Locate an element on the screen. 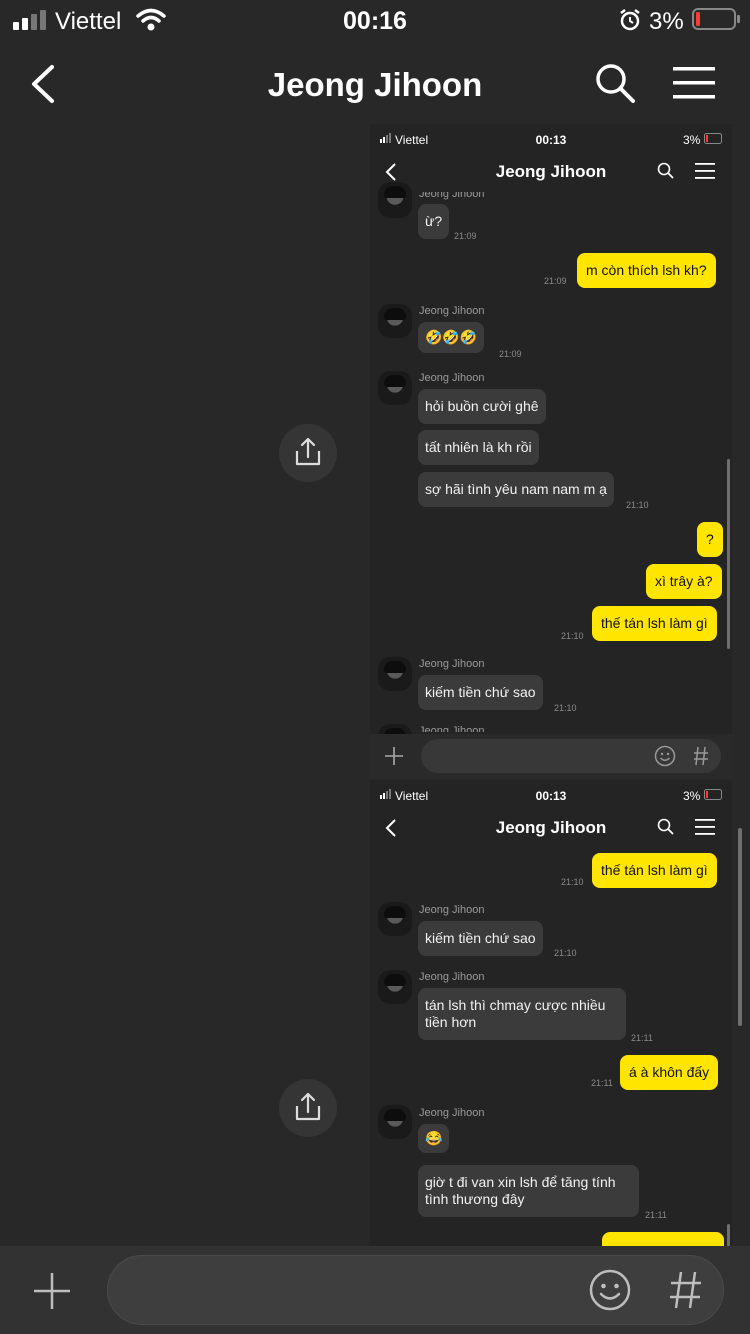 Image resolution: width=750 pixels, height=1334 pixels. message-bubble: hỏi buồn cười ghê is located at coordinates (482, 406).